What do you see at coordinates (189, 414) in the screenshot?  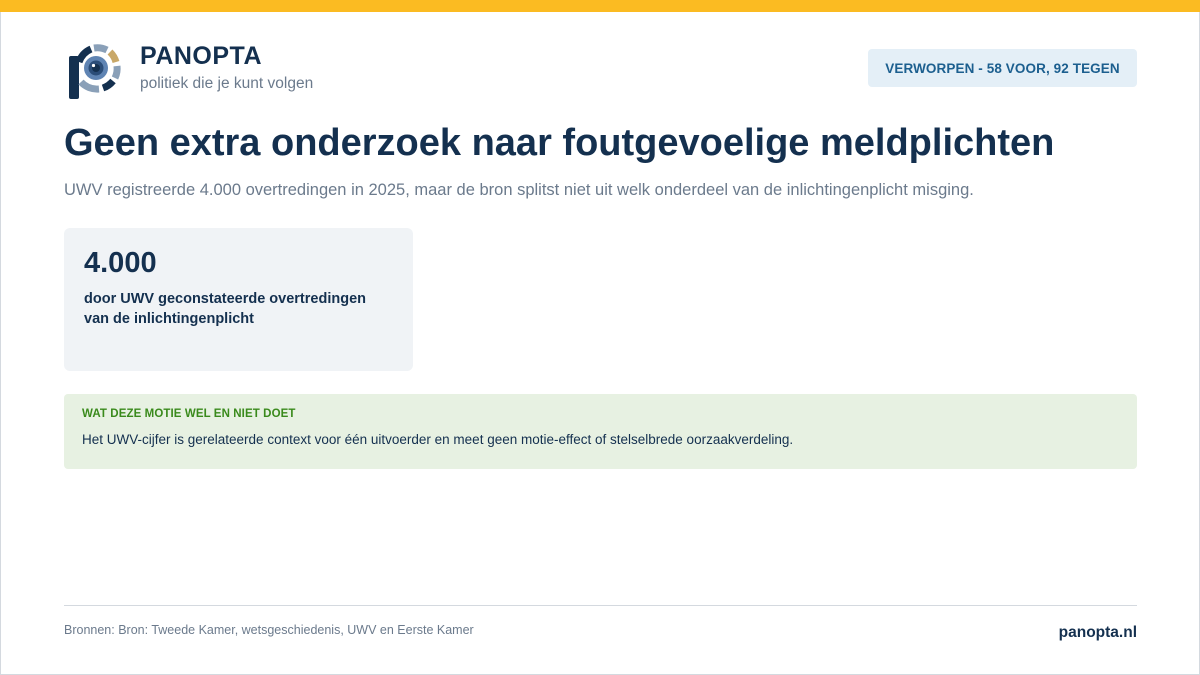 I see `note-heading: WAT DEZE MOTIE WEL EN NIET DOET` at bounding box center [189, 414].